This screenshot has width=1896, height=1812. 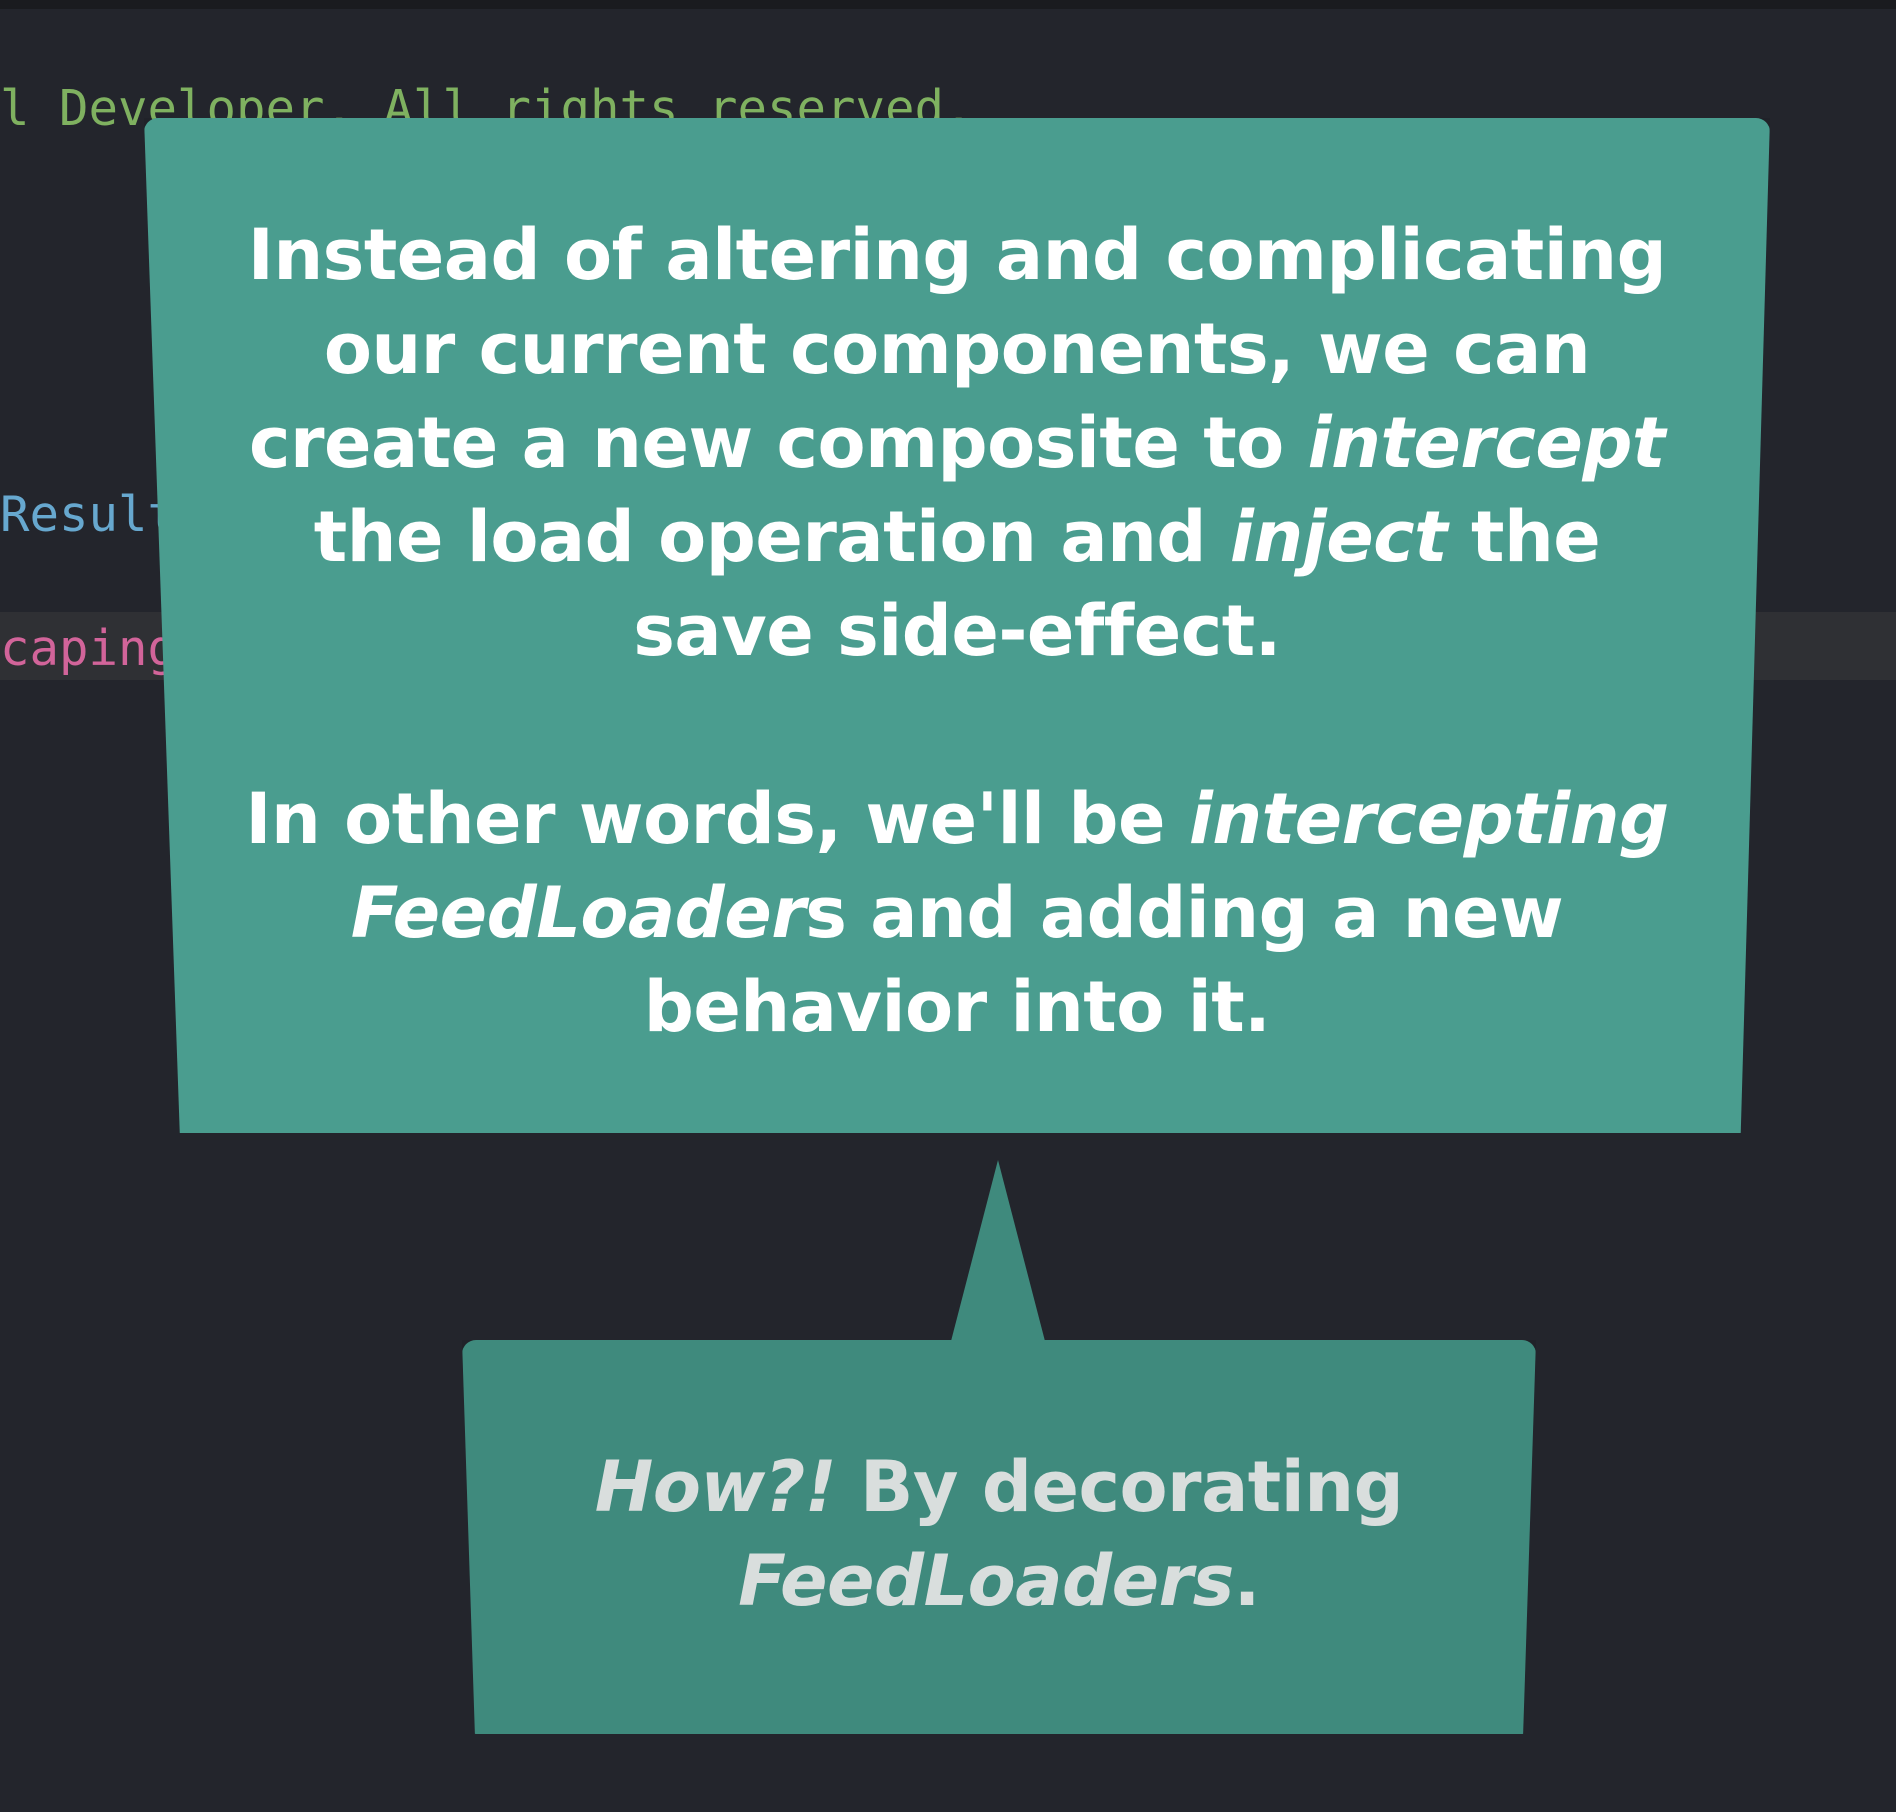 I want to click on p1-line3: create a new composite to, so click(x=778, y=443).